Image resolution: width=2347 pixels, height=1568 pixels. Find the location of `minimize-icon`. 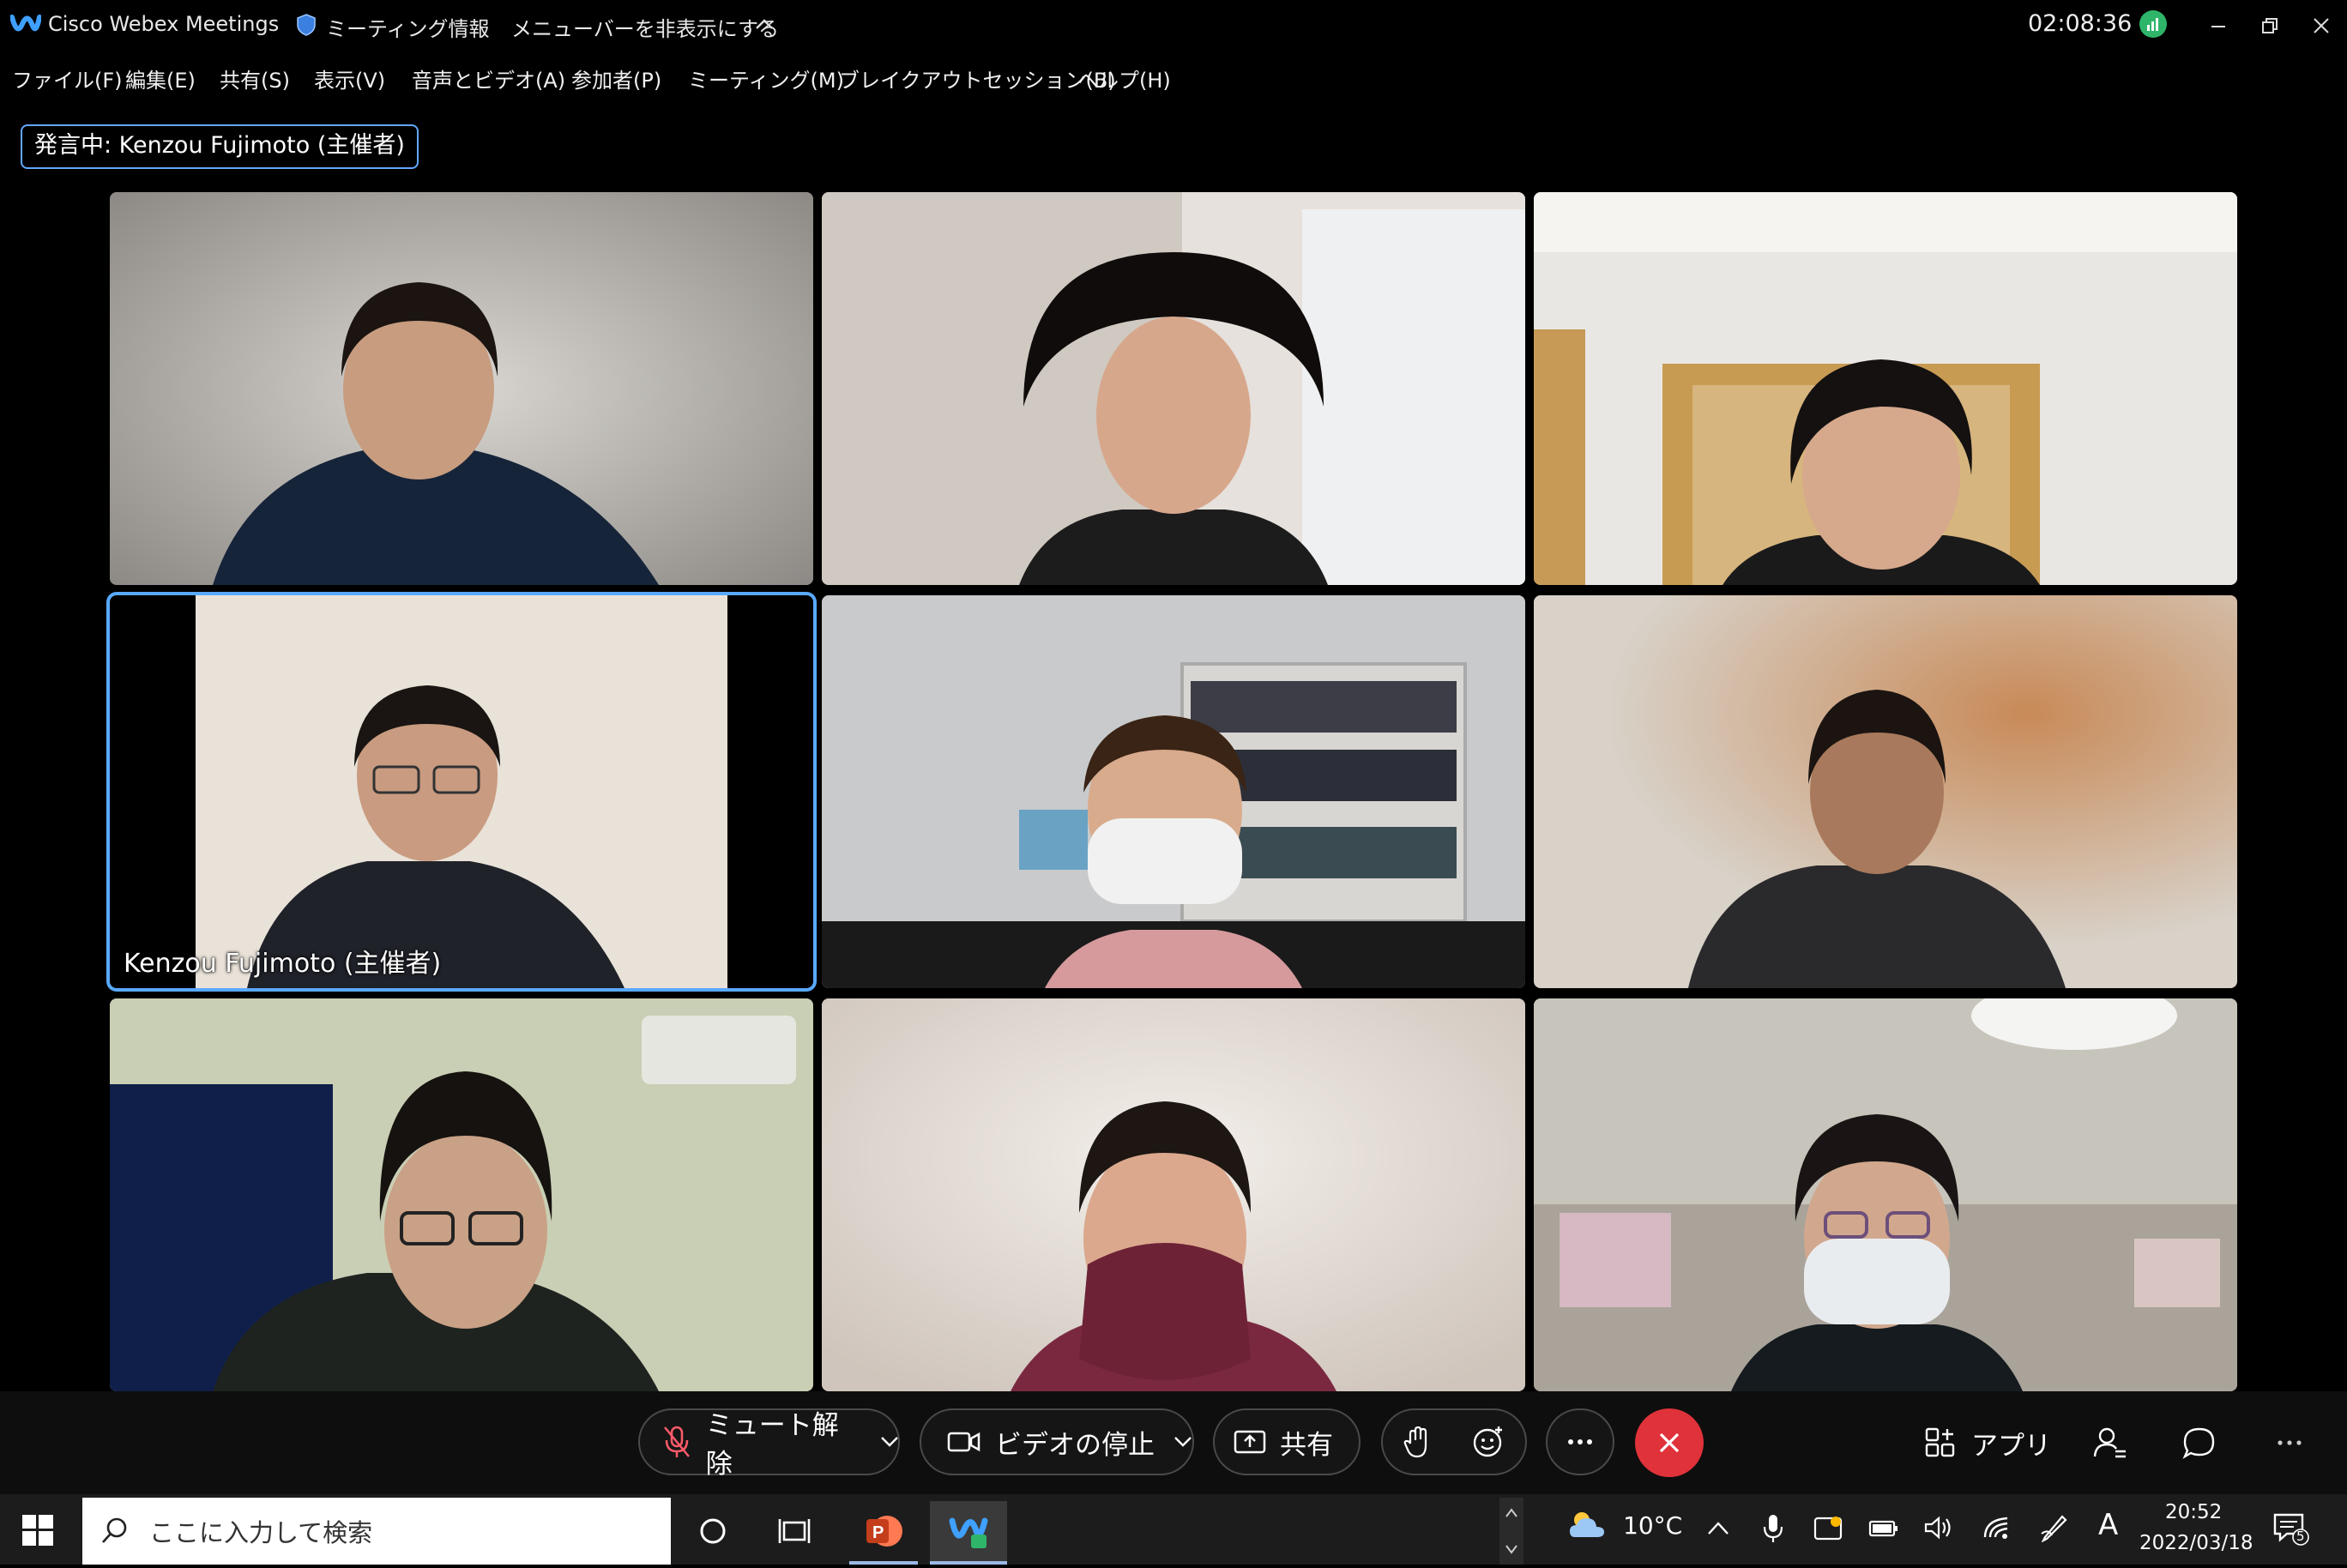

minimize-icon is located at coordinates (2218, 27).